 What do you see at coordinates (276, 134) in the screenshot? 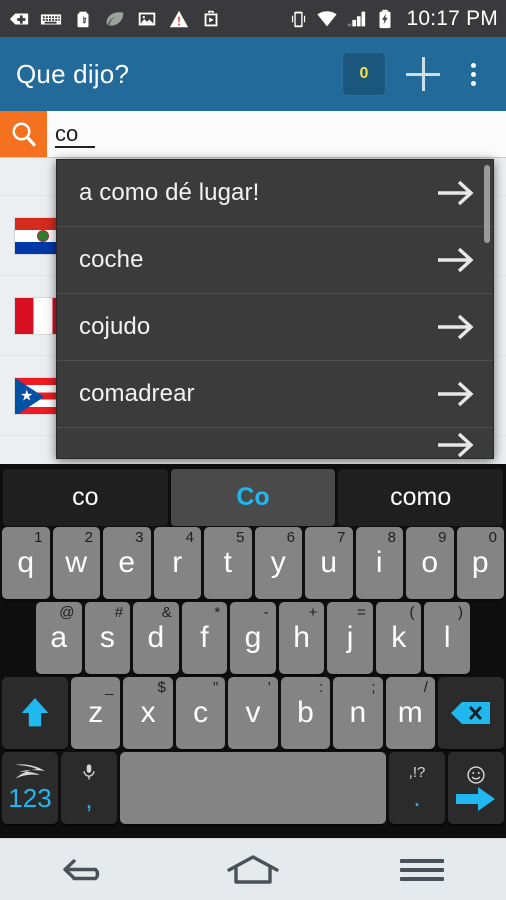
I see `search-input: co` at bounding box center [276, 134].